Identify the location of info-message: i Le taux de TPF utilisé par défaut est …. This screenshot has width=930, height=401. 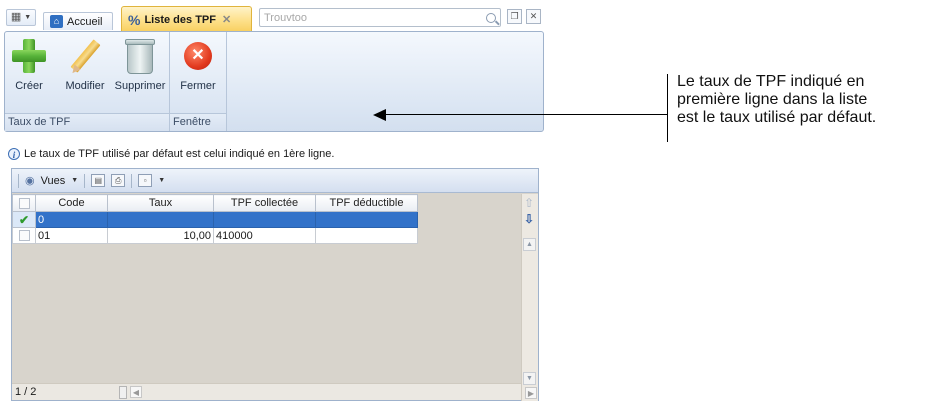
(268, 154).